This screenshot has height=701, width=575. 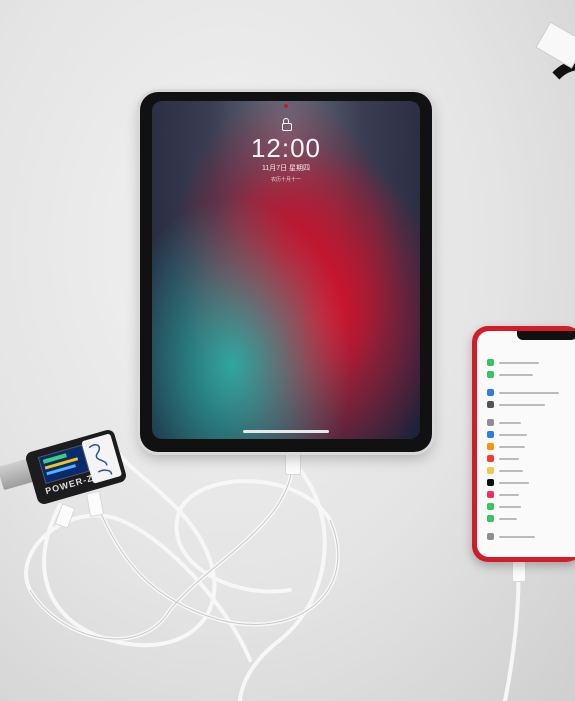 What do you see at coordinates (286, 148) in the screenshot?
I see `lock-screen-time: 12:00` at bounding box center [286, 148].